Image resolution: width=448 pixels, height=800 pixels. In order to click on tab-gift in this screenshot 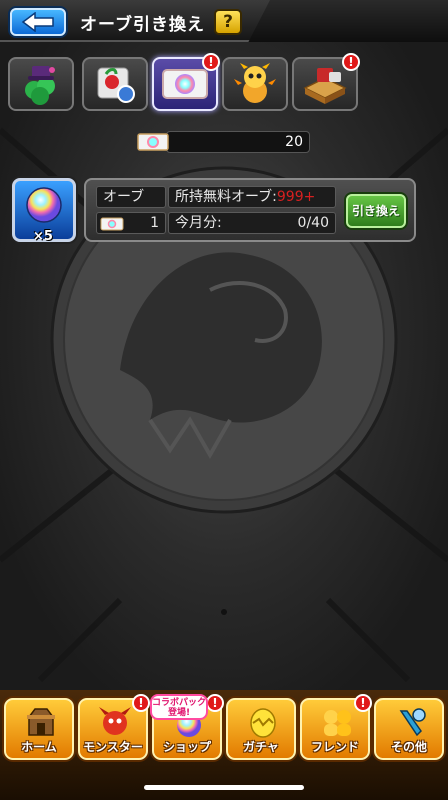, I will do `click(115, 84)`.